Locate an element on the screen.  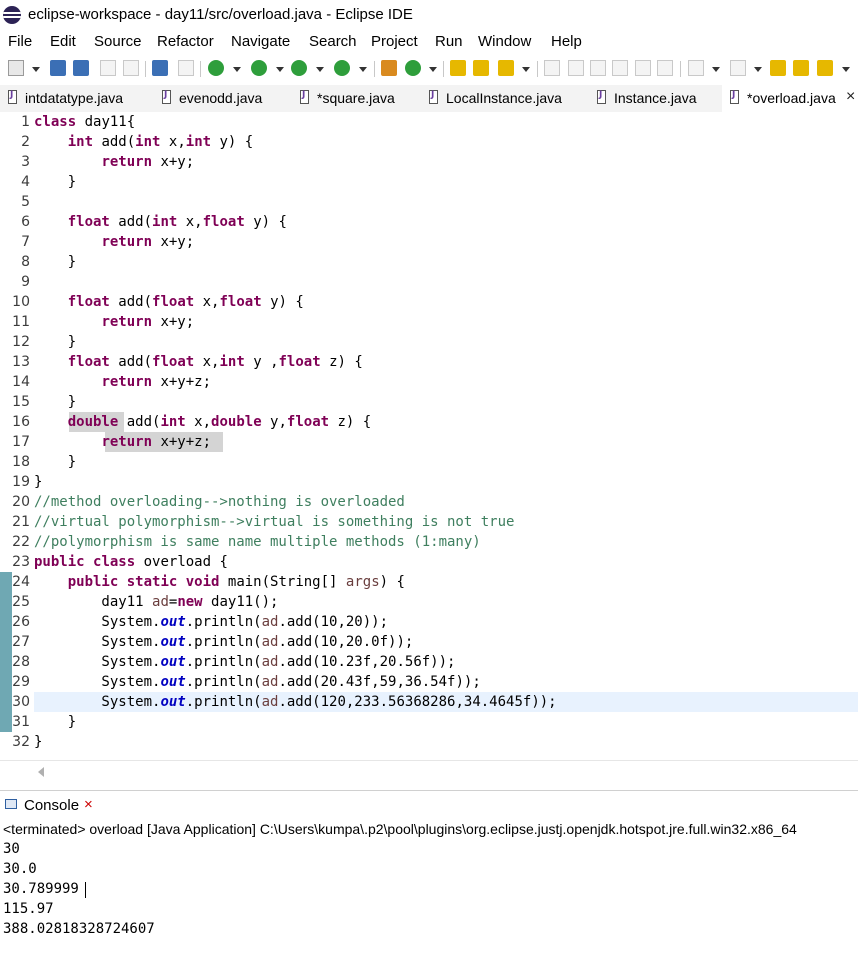
code-line: float add(float x,float y) { is located at coordinates (169, 302).